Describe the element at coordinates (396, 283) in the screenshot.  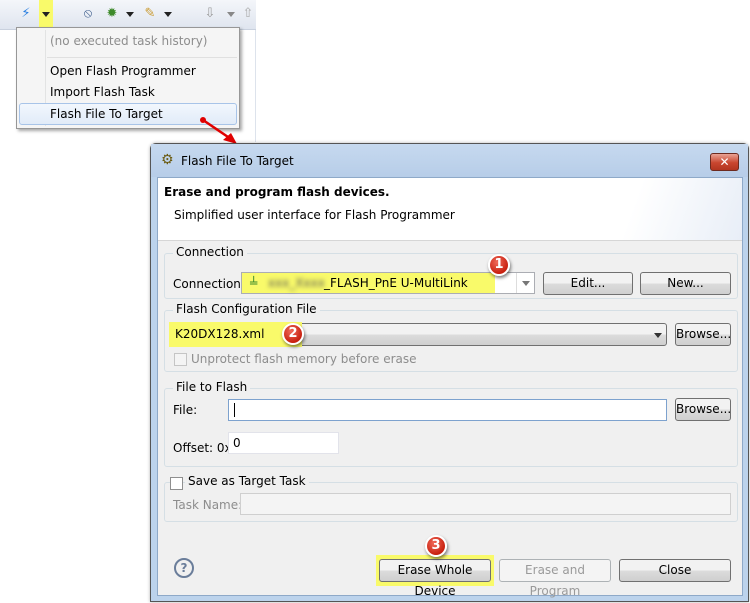
I see `connection-value: _FLASH_PnE U-MultiLink` at that location.